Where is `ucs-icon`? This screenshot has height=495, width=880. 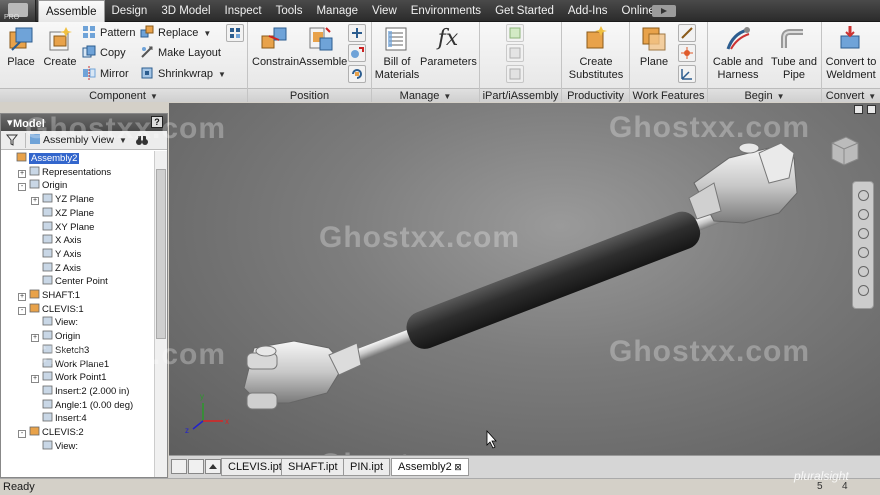
ucs-icon is located at coordinates (687, 74).